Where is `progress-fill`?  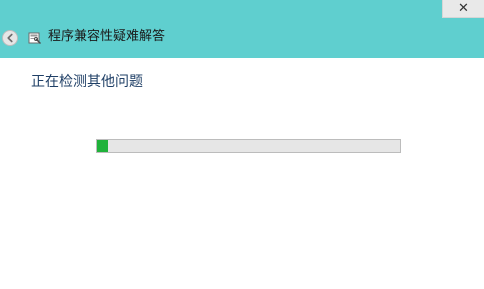
progress-fill is located at coordinates (102, 146).